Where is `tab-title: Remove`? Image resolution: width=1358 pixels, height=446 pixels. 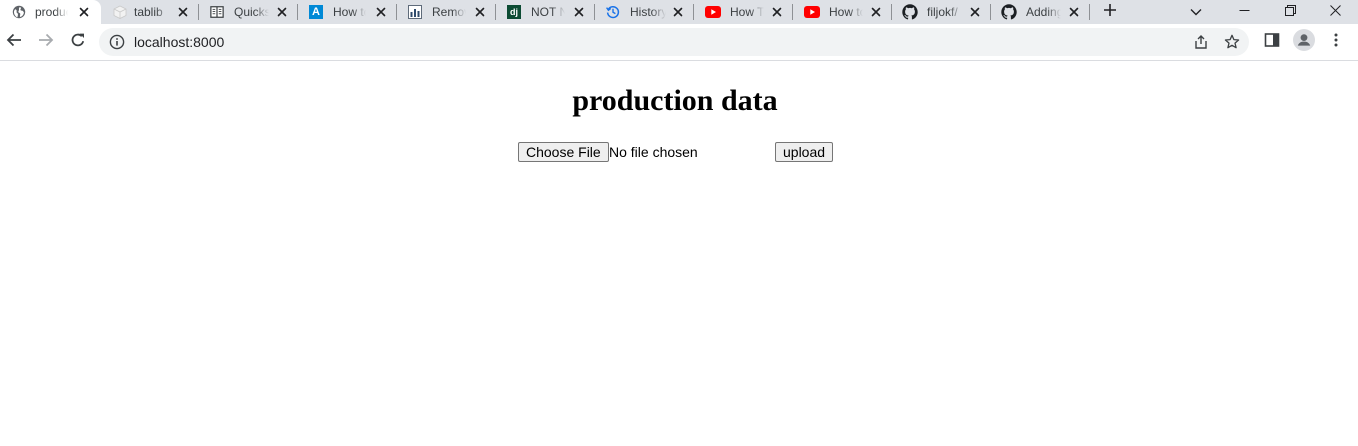
tab-title: Remove is located at coordinates (449, 12).